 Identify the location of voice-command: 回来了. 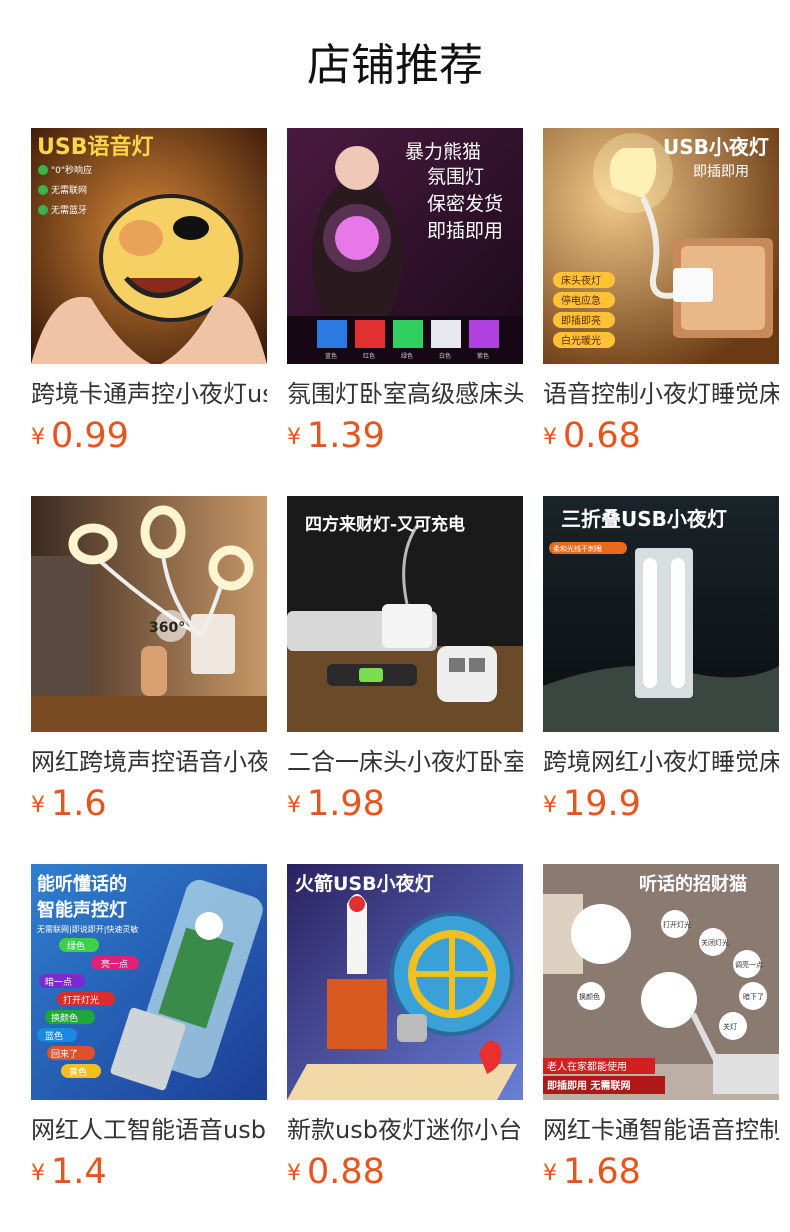
(64, 1054).